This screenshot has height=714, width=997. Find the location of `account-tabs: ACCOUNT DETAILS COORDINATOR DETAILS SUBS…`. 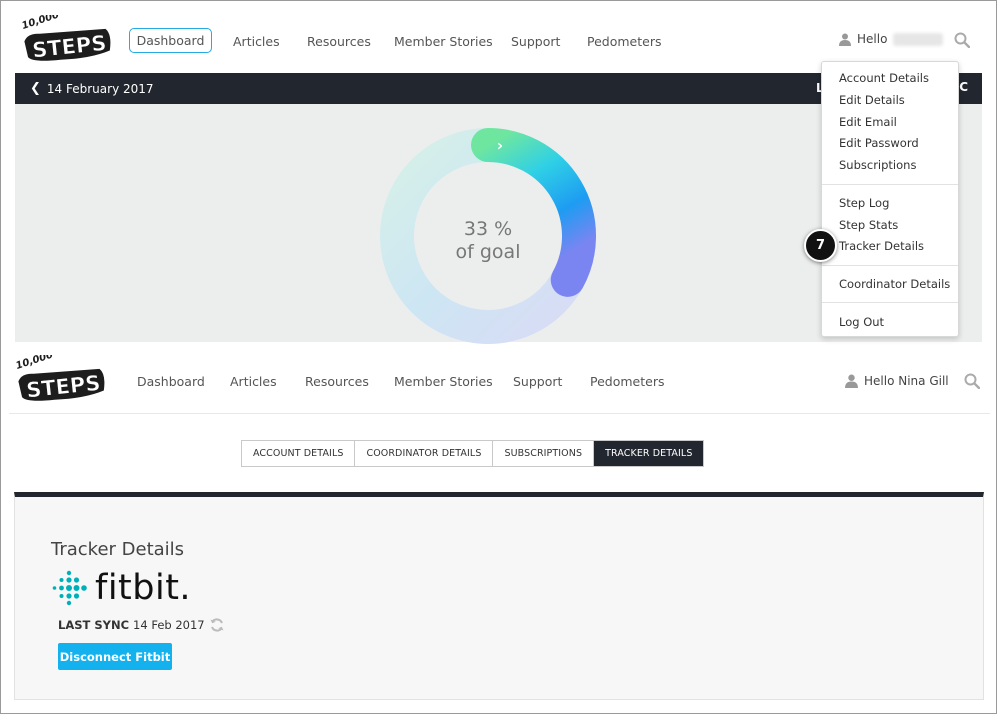

account-tabs: ACCOUNT DETAILS COORDINATOR DETAILS SUBS… is located at coordinates (473, 453).